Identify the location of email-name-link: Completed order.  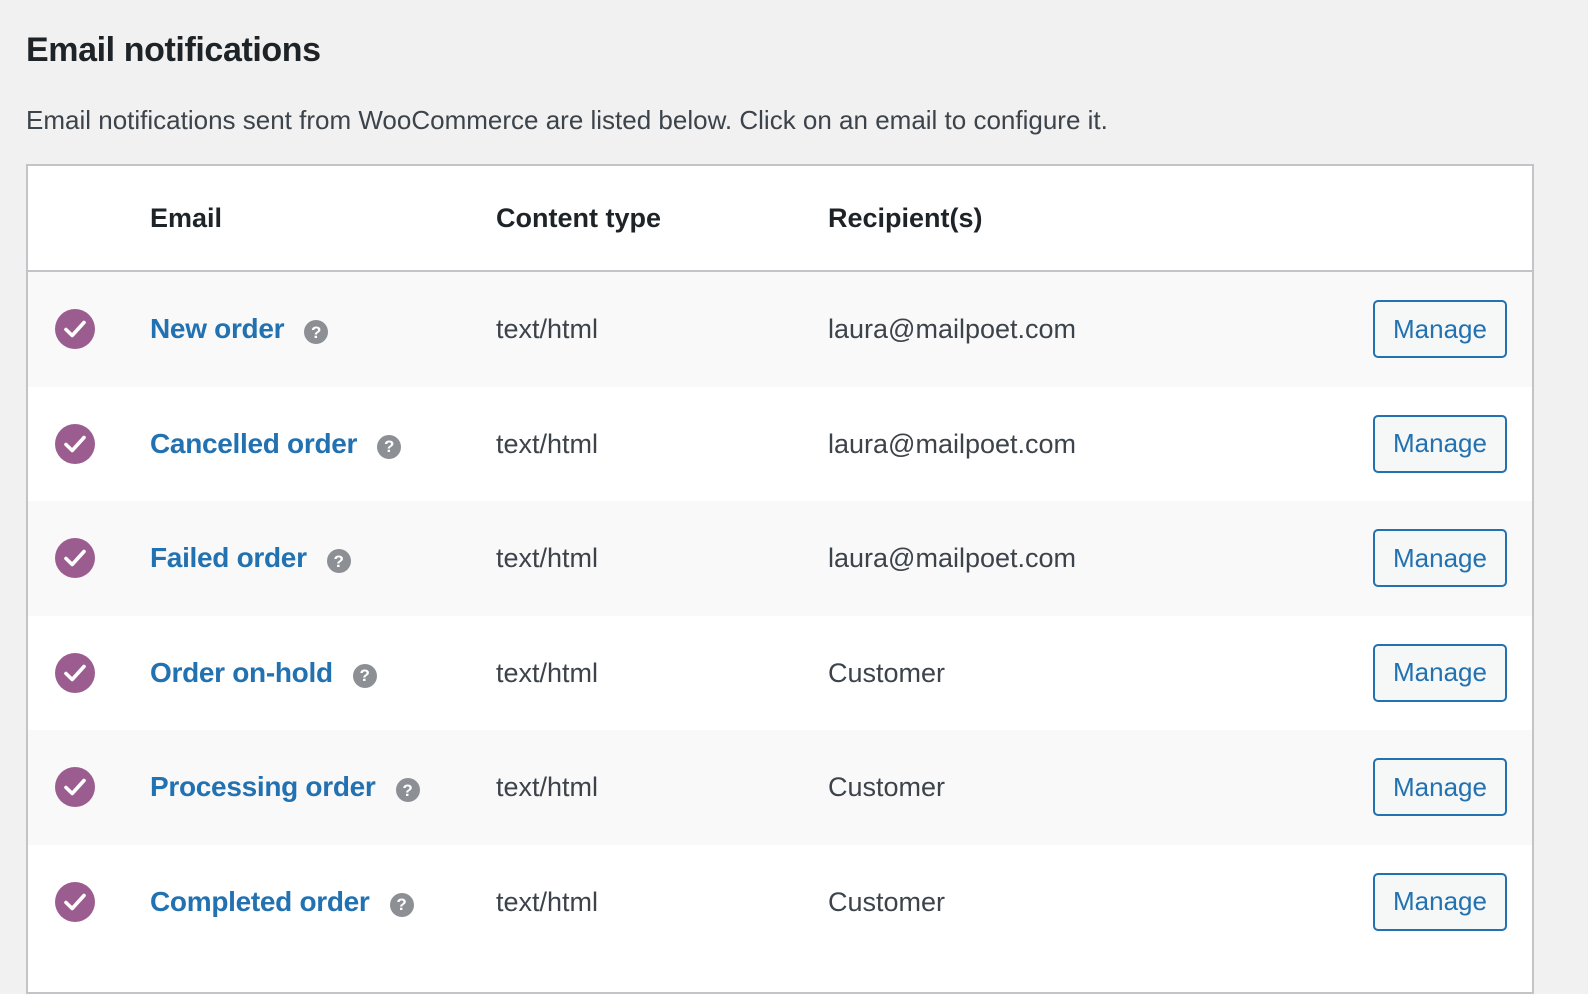
(260, 902).